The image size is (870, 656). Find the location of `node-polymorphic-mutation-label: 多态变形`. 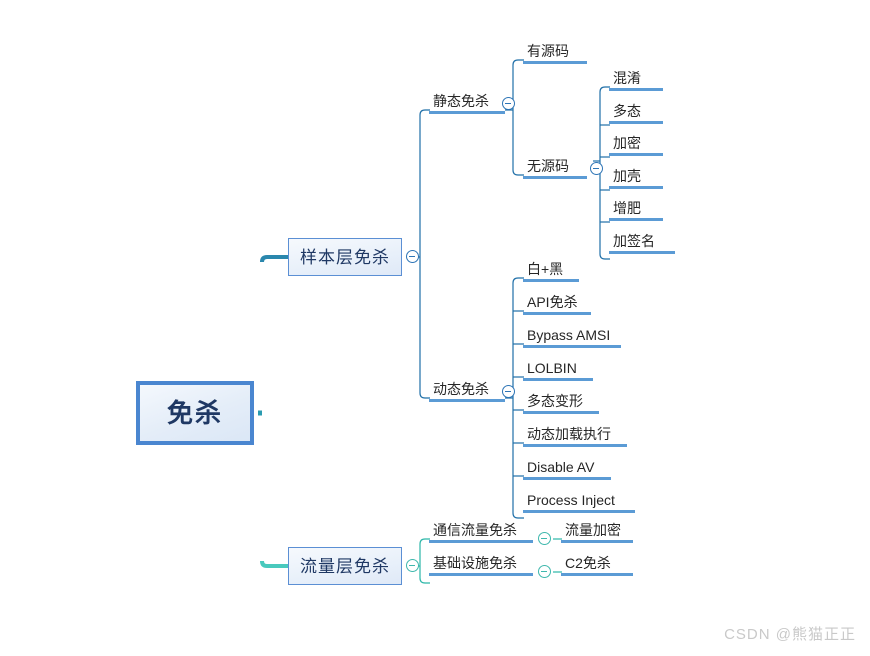

node-polymorphic-mutation-label: 多态变形 is located at coordinates (555, 401).